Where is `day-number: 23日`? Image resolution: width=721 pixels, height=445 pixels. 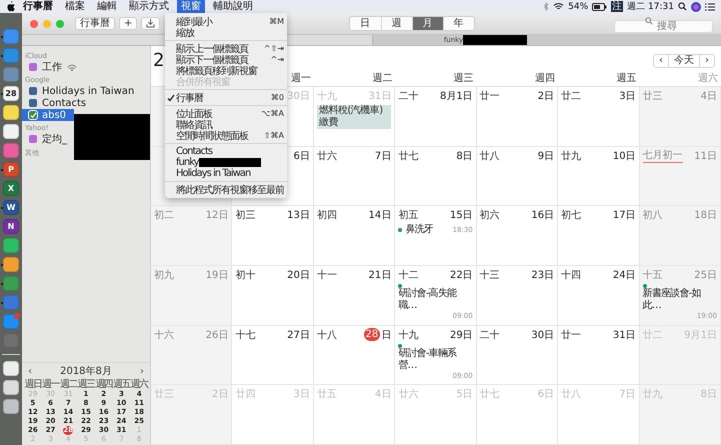
day-number: 23日 is located at coordinates (542, 275).